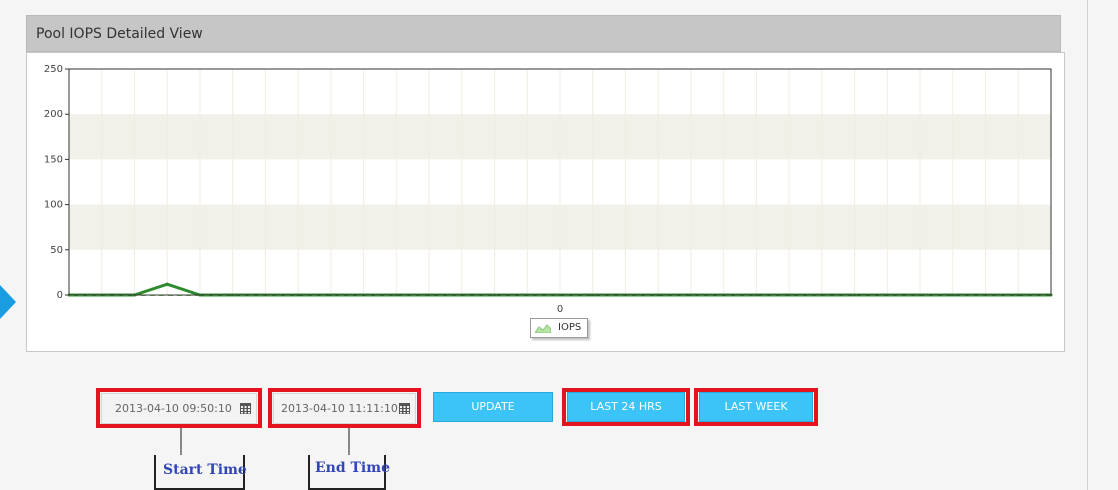 The image size is (1118, 490). Describe the element at coordinates (60, 295) in the screenshot. I see `y-tick-label: 0` at that location.